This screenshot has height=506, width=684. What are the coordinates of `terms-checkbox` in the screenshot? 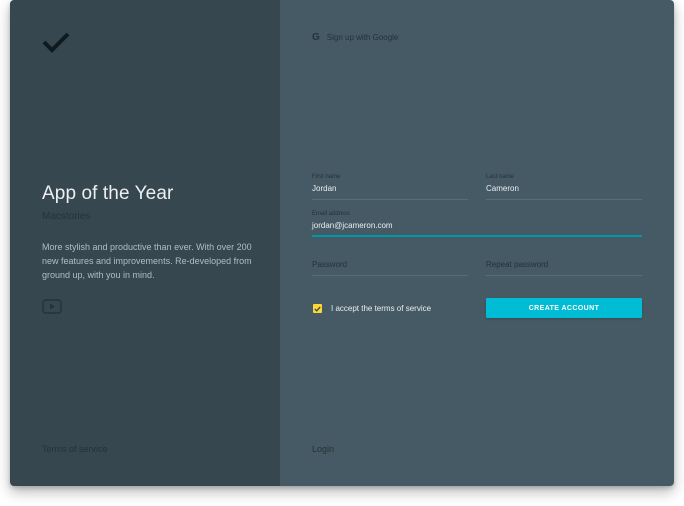 It's located at (317, 308).